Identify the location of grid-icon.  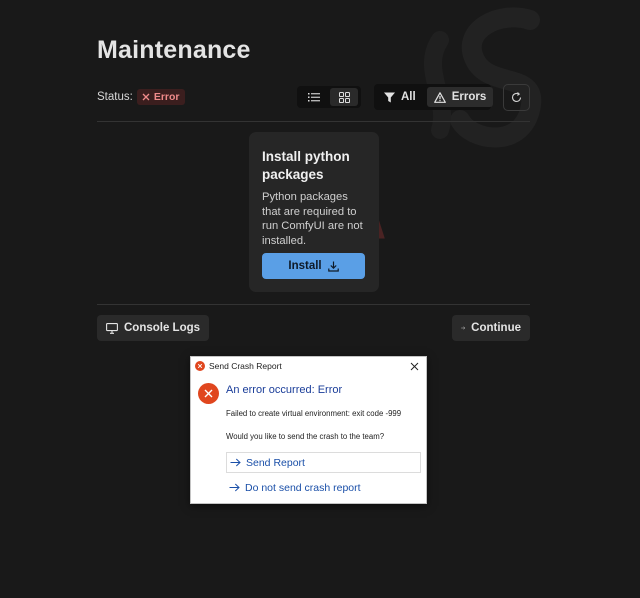
(344, 97).